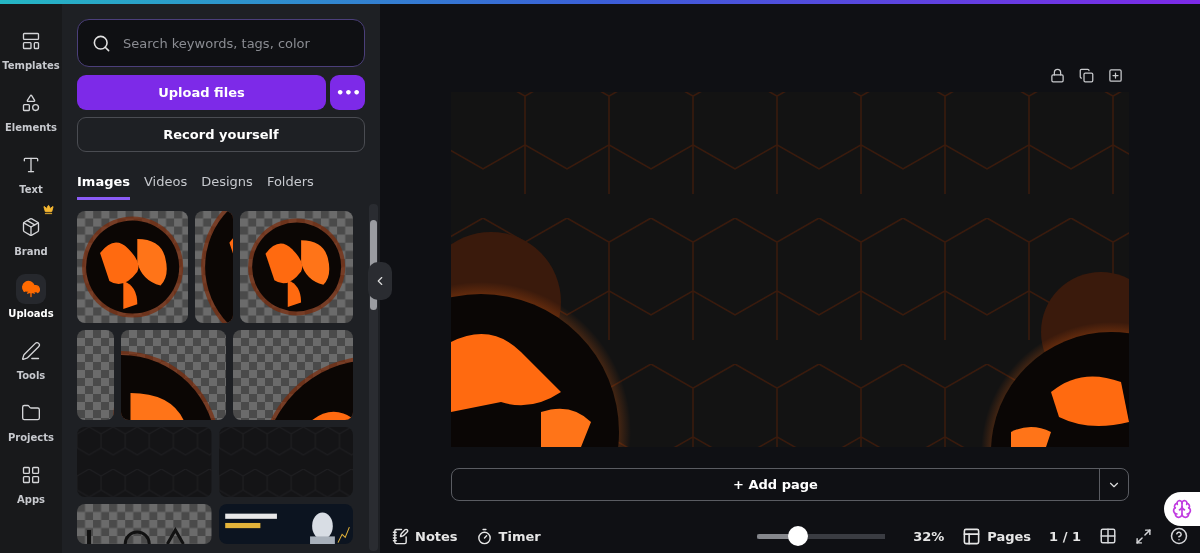 The image size is (1200, 553). Describe the element at coordinates (1086, 75) in the screenshot. I see `duplicate-icon` at that location.